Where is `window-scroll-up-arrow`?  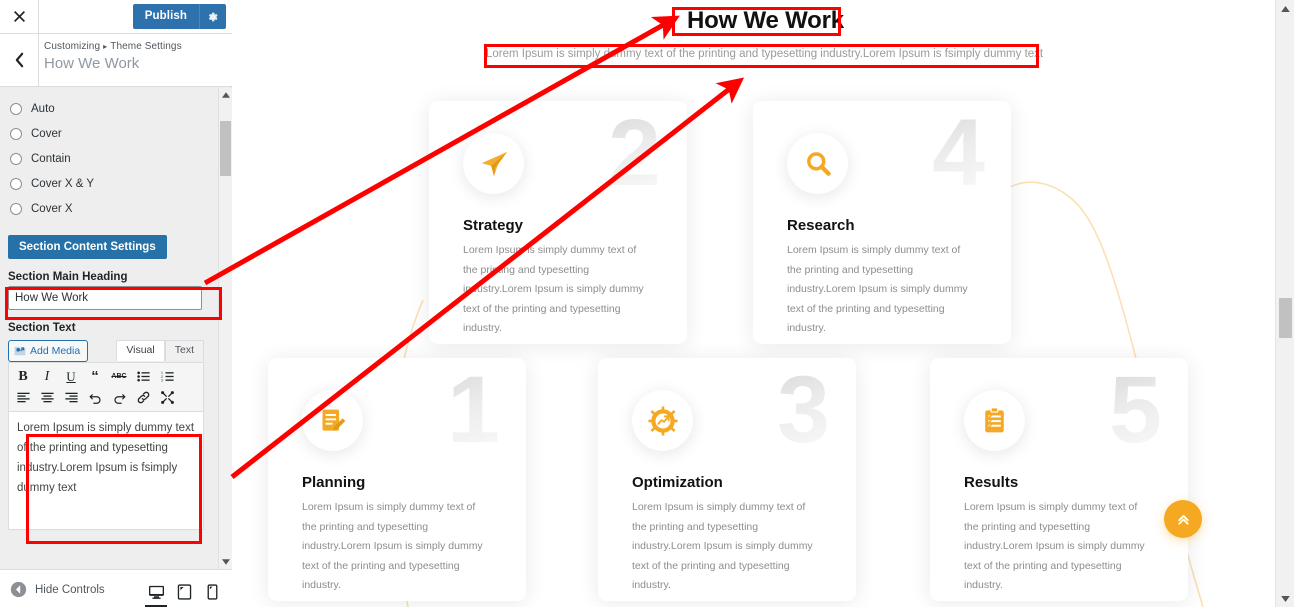
window-scroll-up-arrow is located at coordinates (1285, 8).